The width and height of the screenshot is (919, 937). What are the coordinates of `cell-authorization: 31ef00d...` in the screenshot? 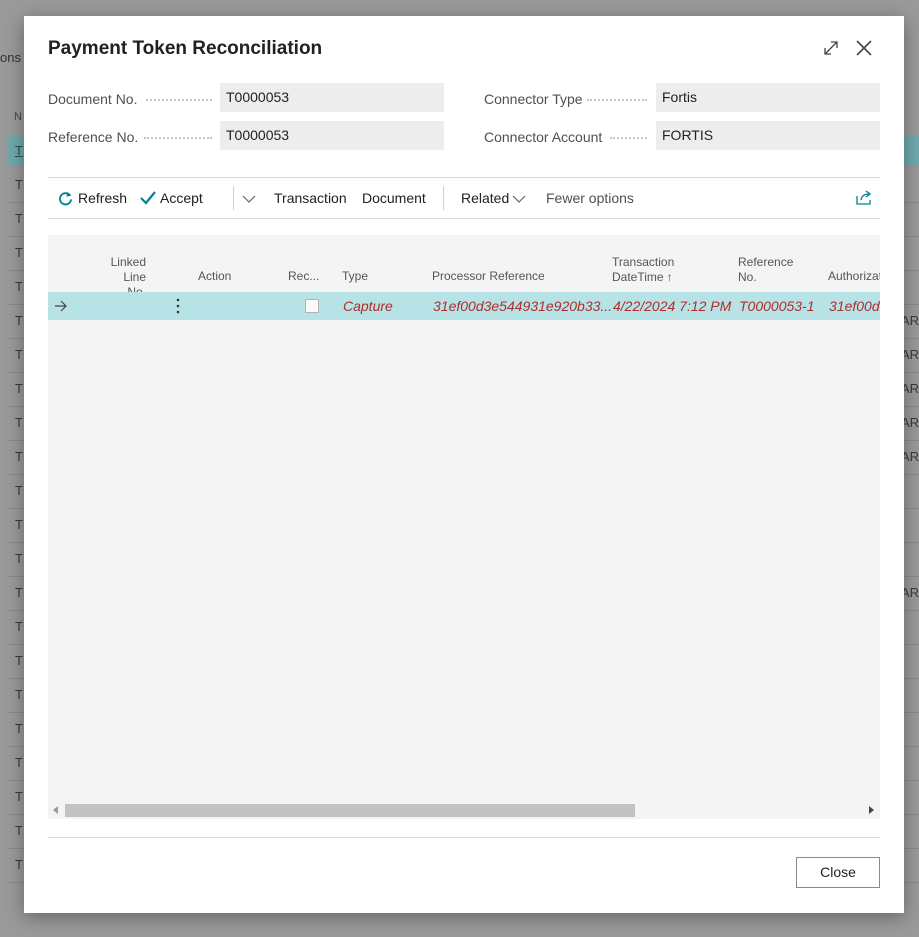 It's located at (854, 306).